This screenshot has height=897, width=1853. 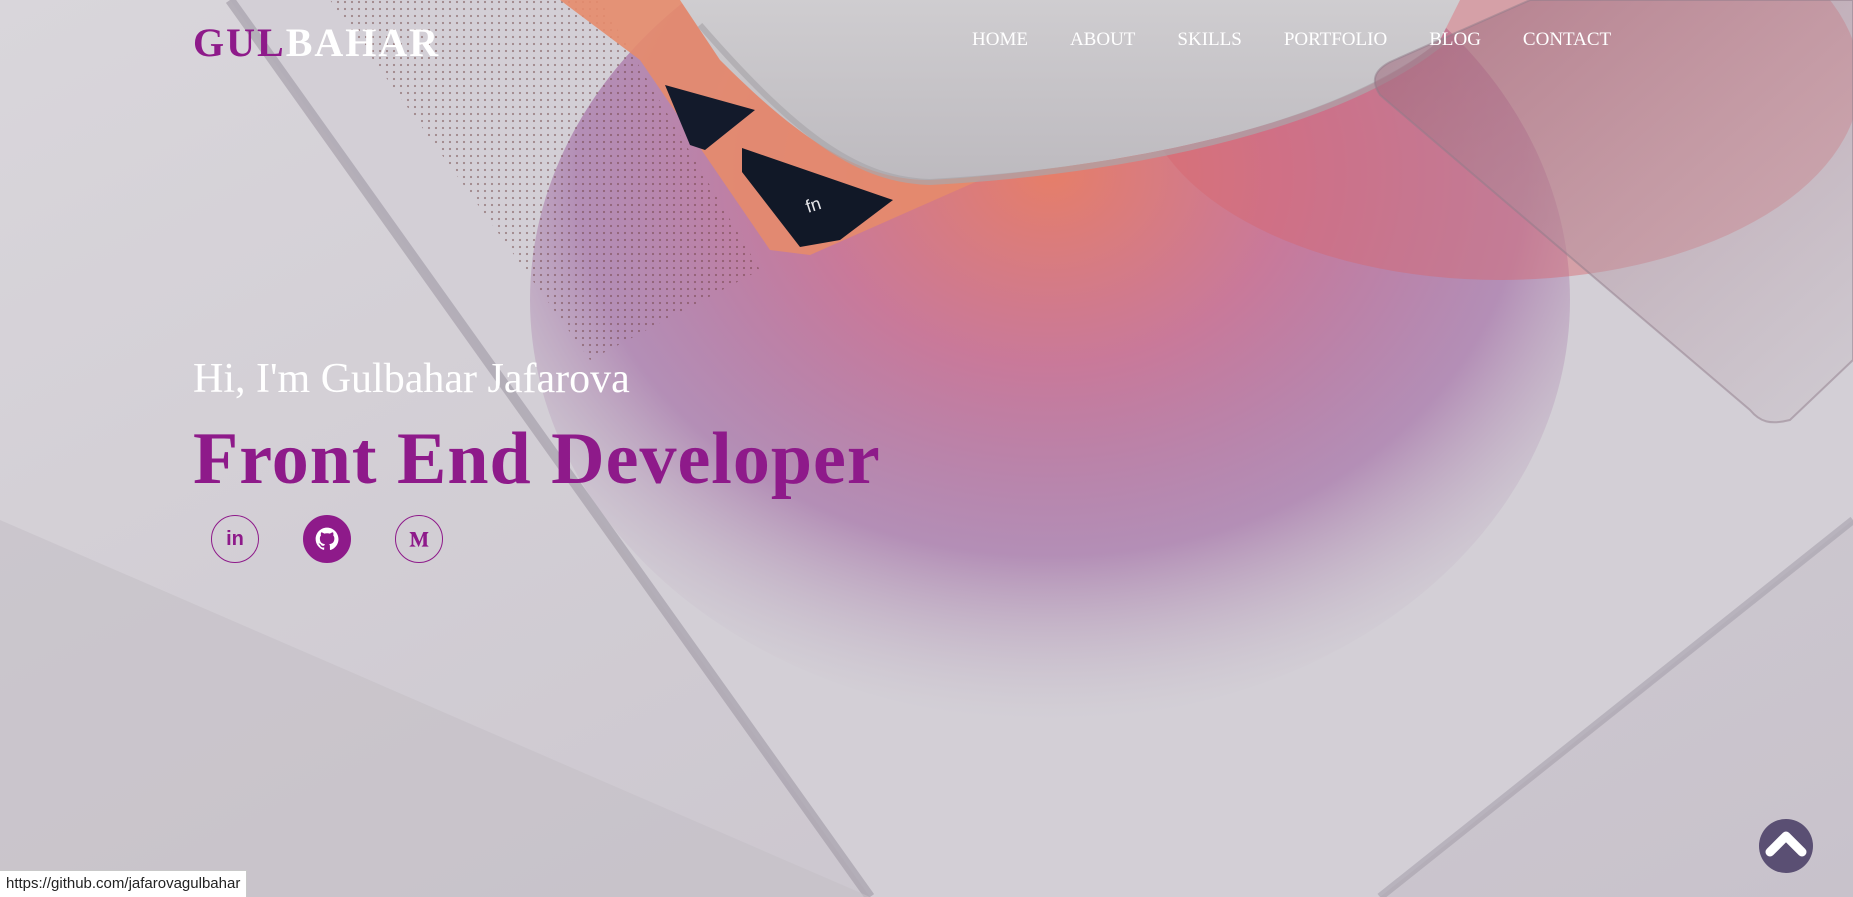 I want to click on medium-link, so click(x=419, y=539).